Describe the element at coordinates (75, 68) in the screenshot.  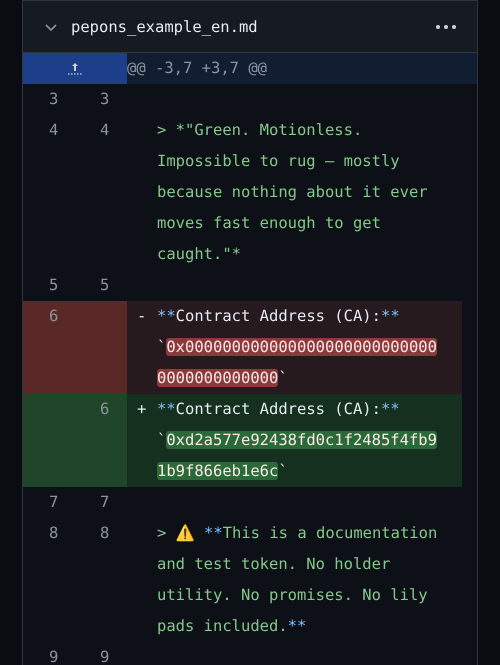
I see `expand-up-icon` at that location.